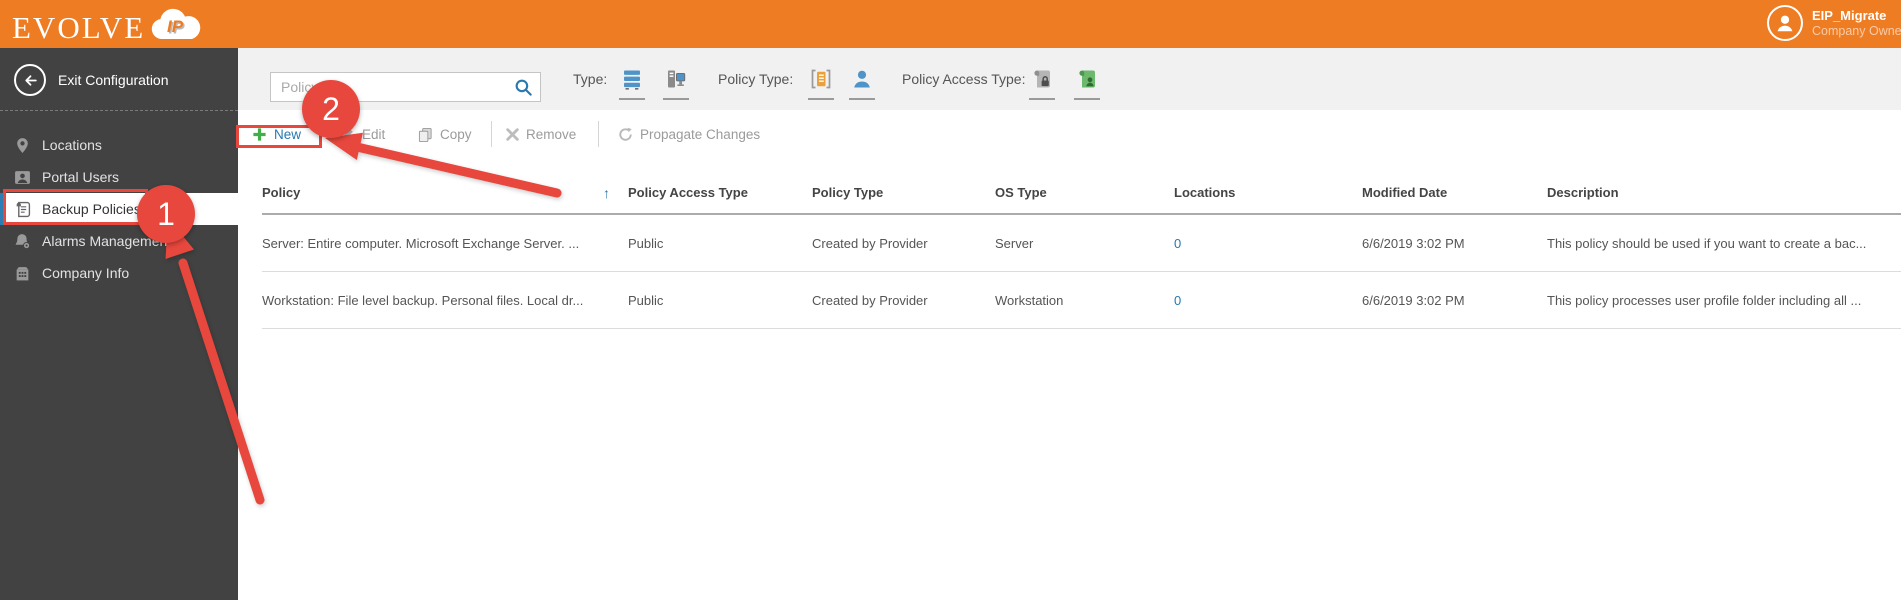 The height and width of the screenshot is (600, 1901). I want to click on edit-button-label: Edit, so click(374, 134).